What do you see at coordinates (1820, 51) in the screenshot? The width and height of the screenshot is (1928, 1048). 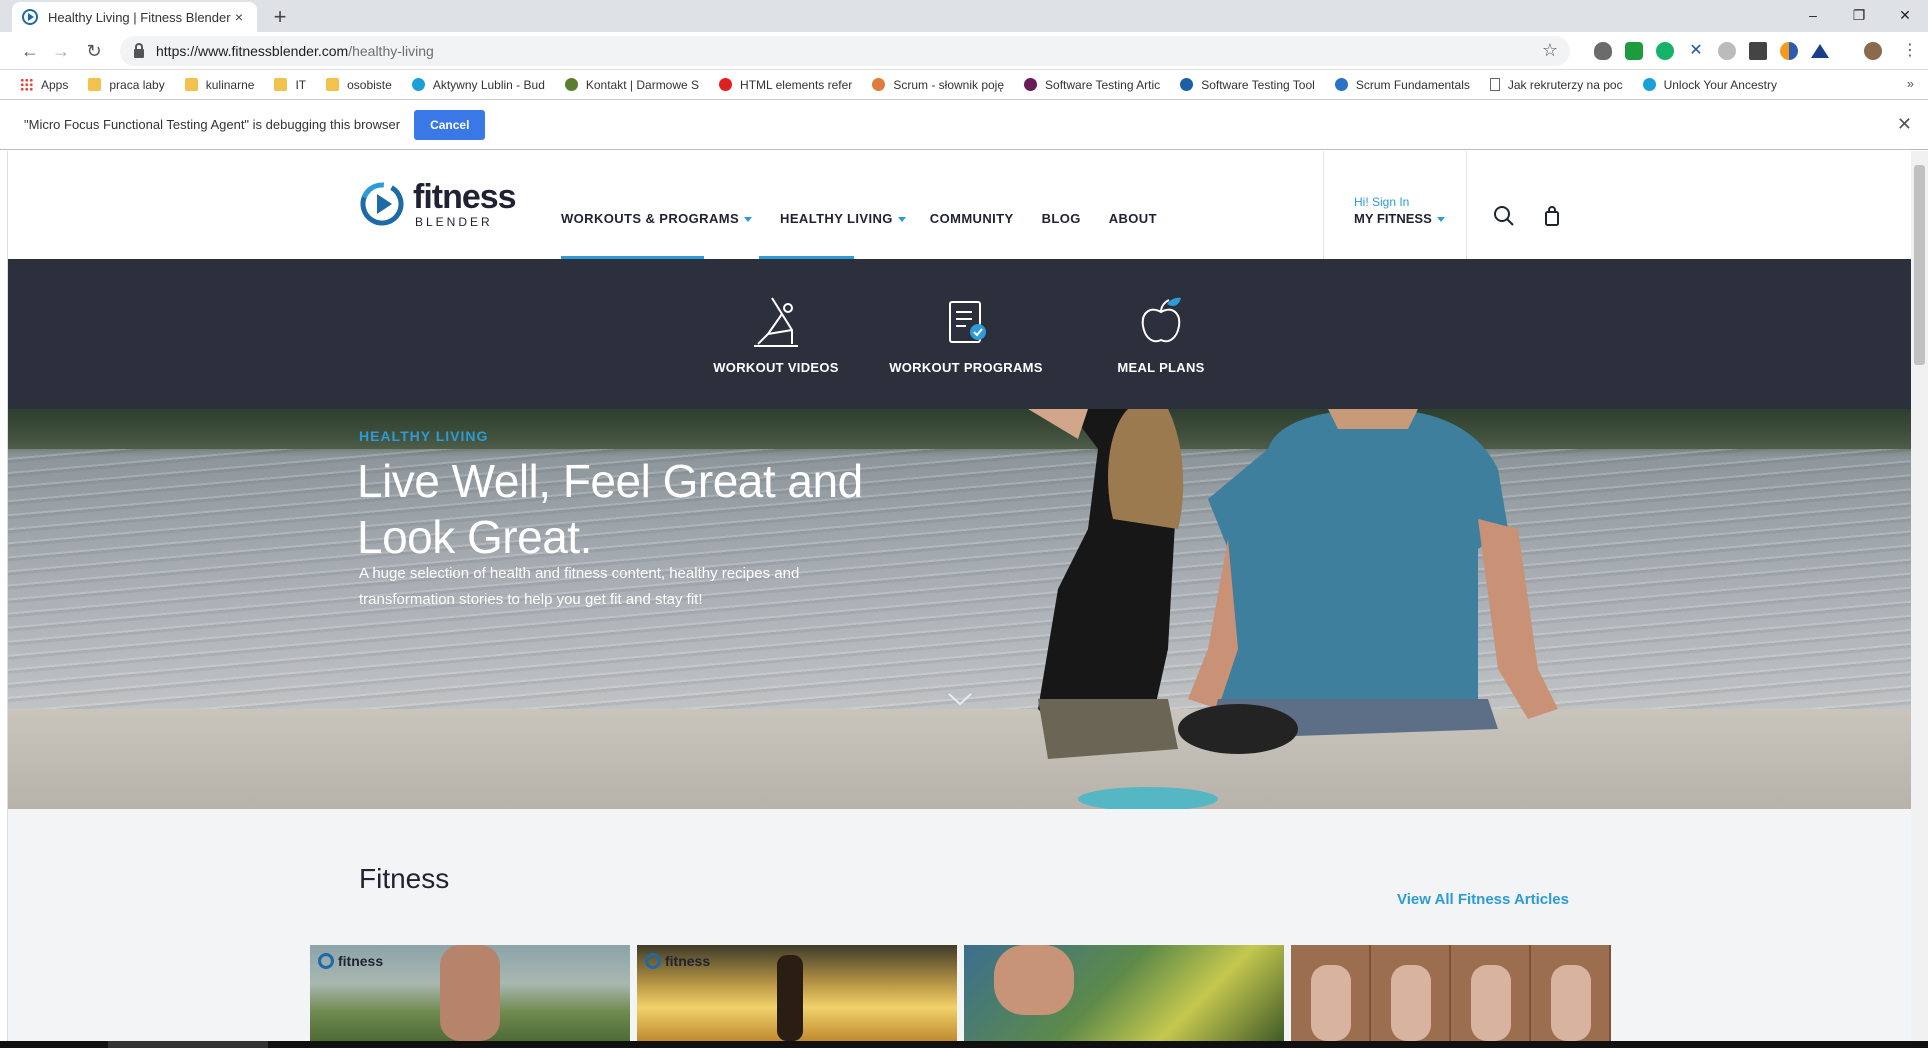 I see `triangle-extension-icon` at bounding box center [1820, 51].